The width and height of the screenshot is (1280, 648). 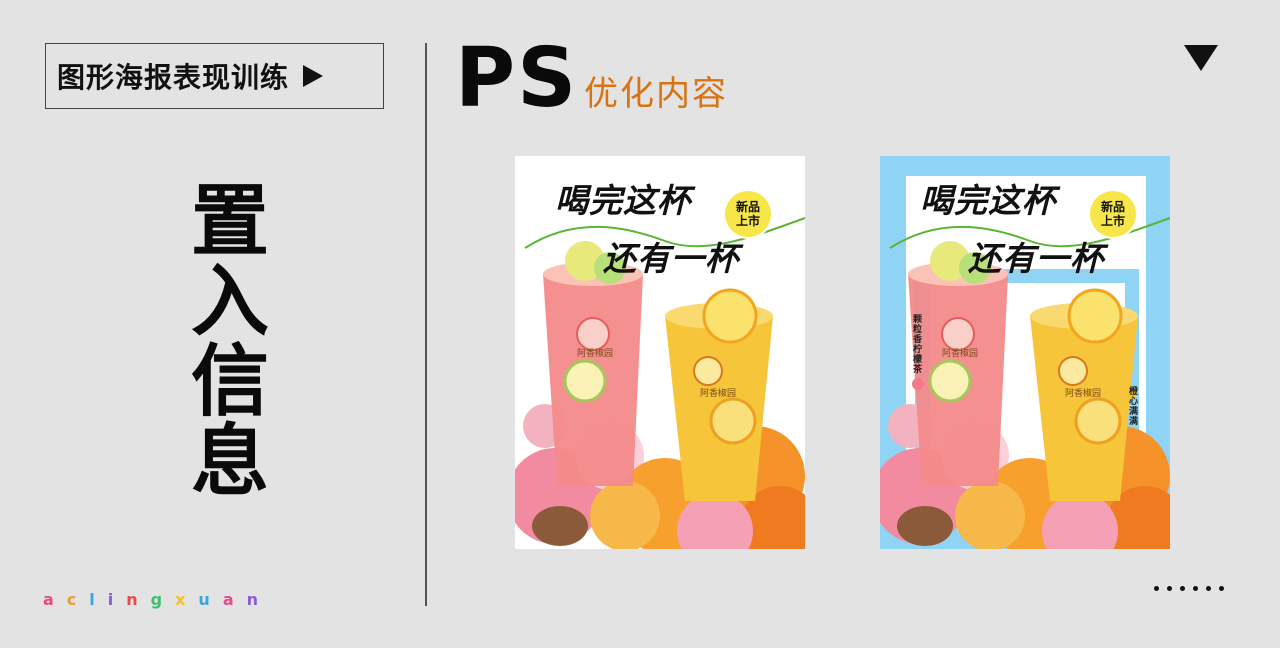 What do you see at coordinates (187, 599) in the screenshot?
I see `brand-letter: x` at bounding box center [187, 599].